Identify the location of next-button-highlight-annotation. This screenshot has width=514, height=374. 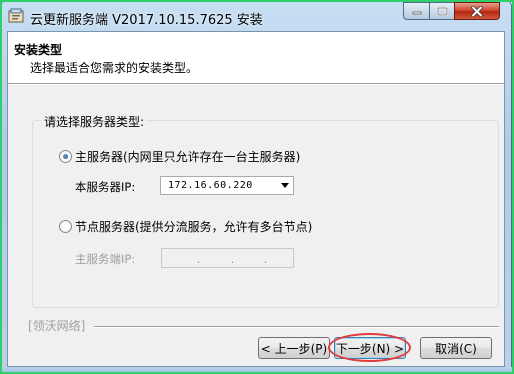
(369, 347).